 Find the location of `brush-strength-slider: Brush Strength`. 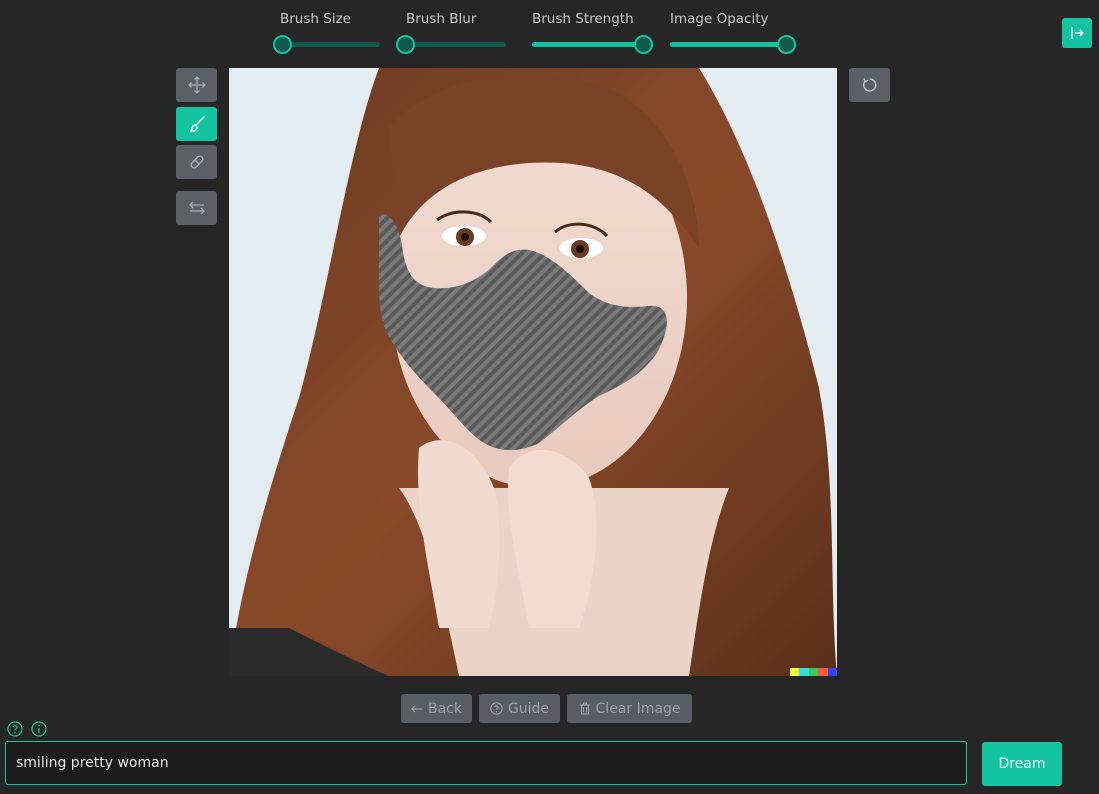

brush-strength-slider: Brush Strength is located at coordinates (593, 33).